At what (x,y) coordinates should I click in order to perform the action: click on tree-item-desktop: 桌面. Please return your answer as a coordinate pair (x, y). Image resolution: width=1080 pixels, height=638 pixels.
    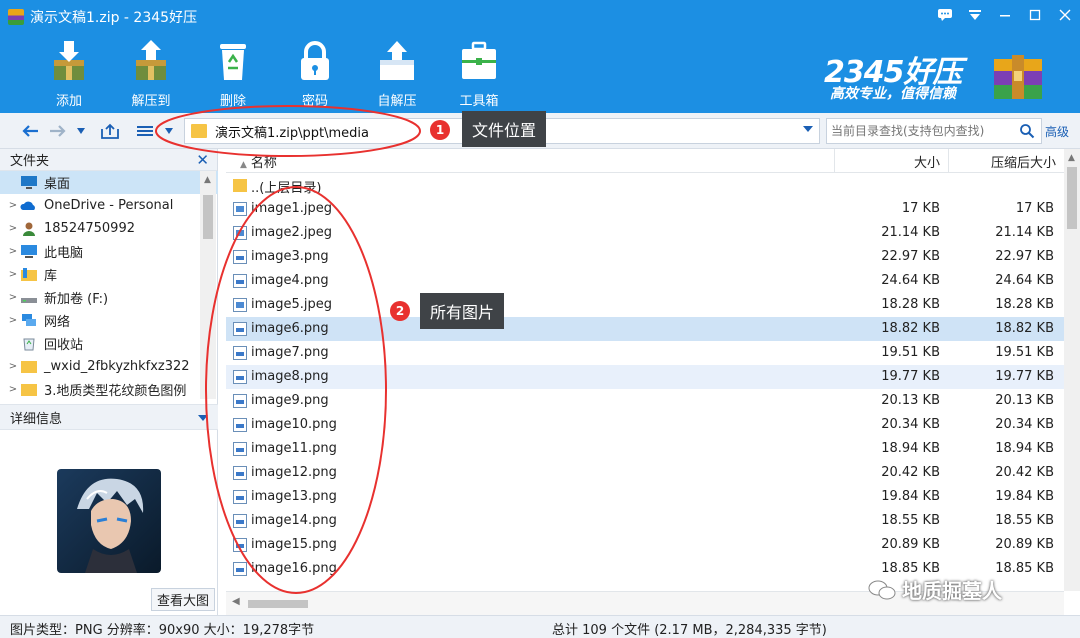
    Looking at the image, I should click on (109, 182).